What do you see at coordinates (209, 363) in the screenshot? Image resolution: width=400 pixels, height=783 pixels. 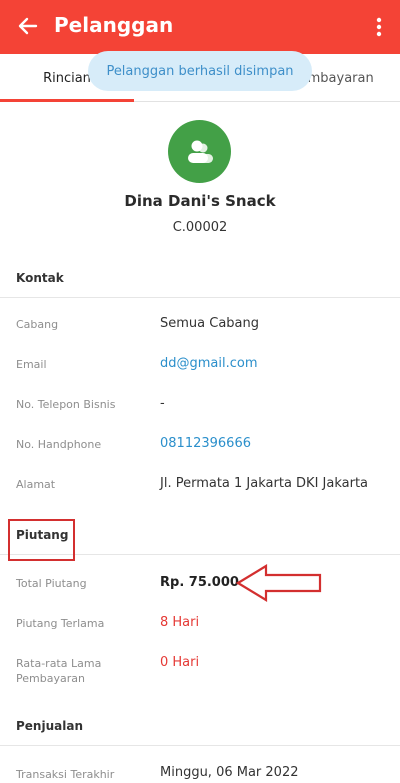 I see `value-email-link: dd@gmail.com` at bounding box center [209, 363].